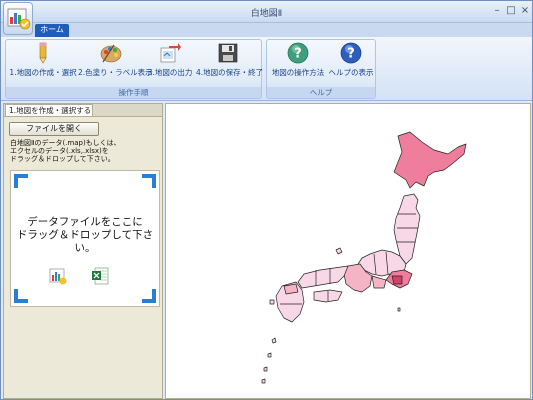  What do you see at coordinates (170, 53) in the screenshot?
I see `export-icon` at bounding box center [170, 53].